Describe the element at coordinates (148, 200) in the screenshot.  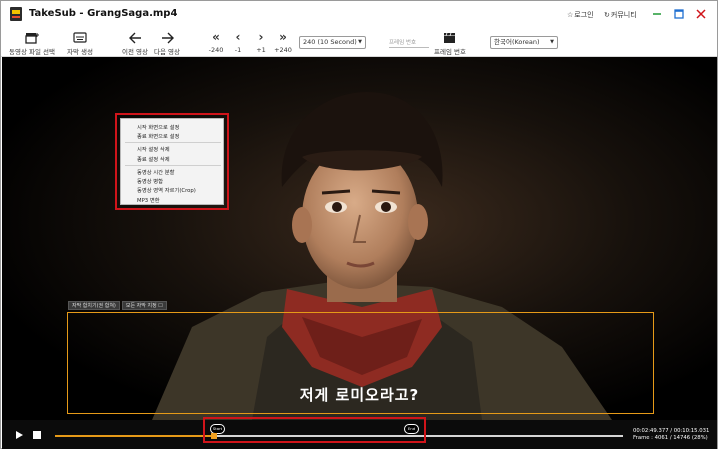
I see `menu-item-mp3-convert: MP3 변환` at that location.